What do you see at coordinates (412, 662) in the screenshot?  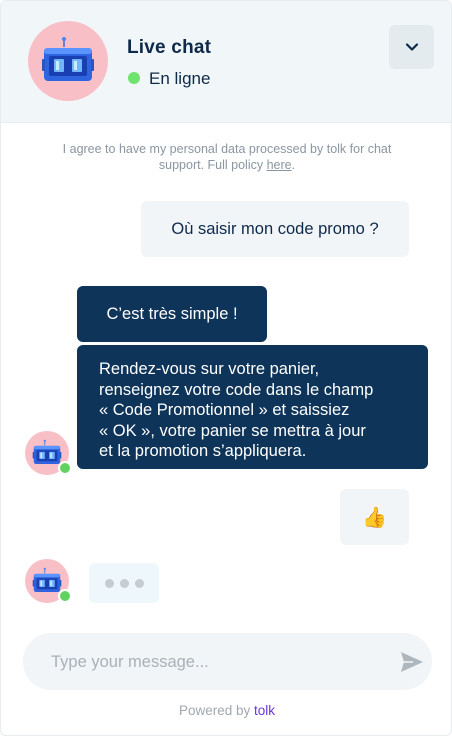 I see `send-icon` at bounding box center [412, 662].